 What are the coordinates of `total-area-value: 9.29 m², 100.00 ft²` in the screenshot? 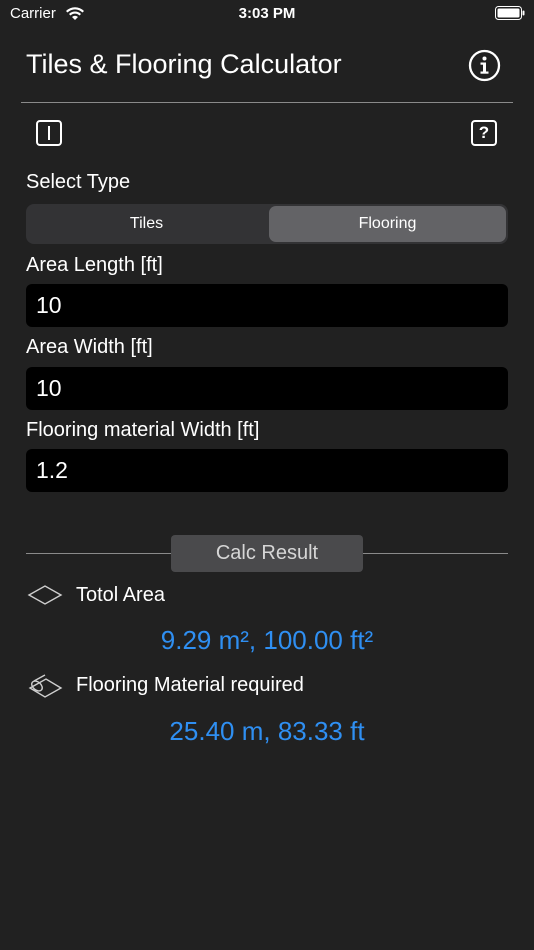 It's located at (267, 640).